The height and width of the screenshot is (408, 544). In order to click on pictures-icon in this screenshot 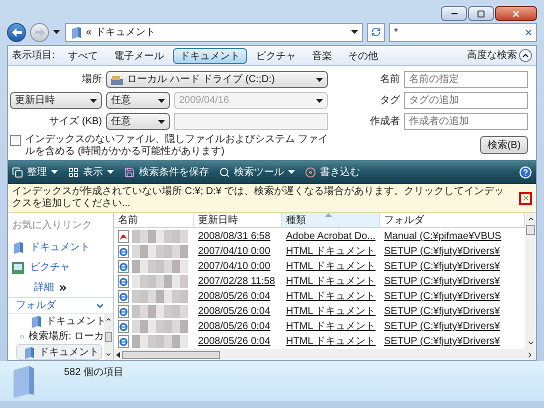, I will do `click(18, 268)`.